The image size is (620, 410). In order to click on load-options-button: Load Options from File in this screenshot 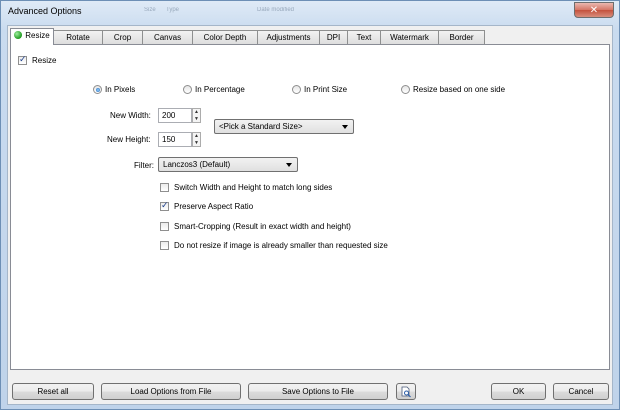, I will do `click(171, 391)`.